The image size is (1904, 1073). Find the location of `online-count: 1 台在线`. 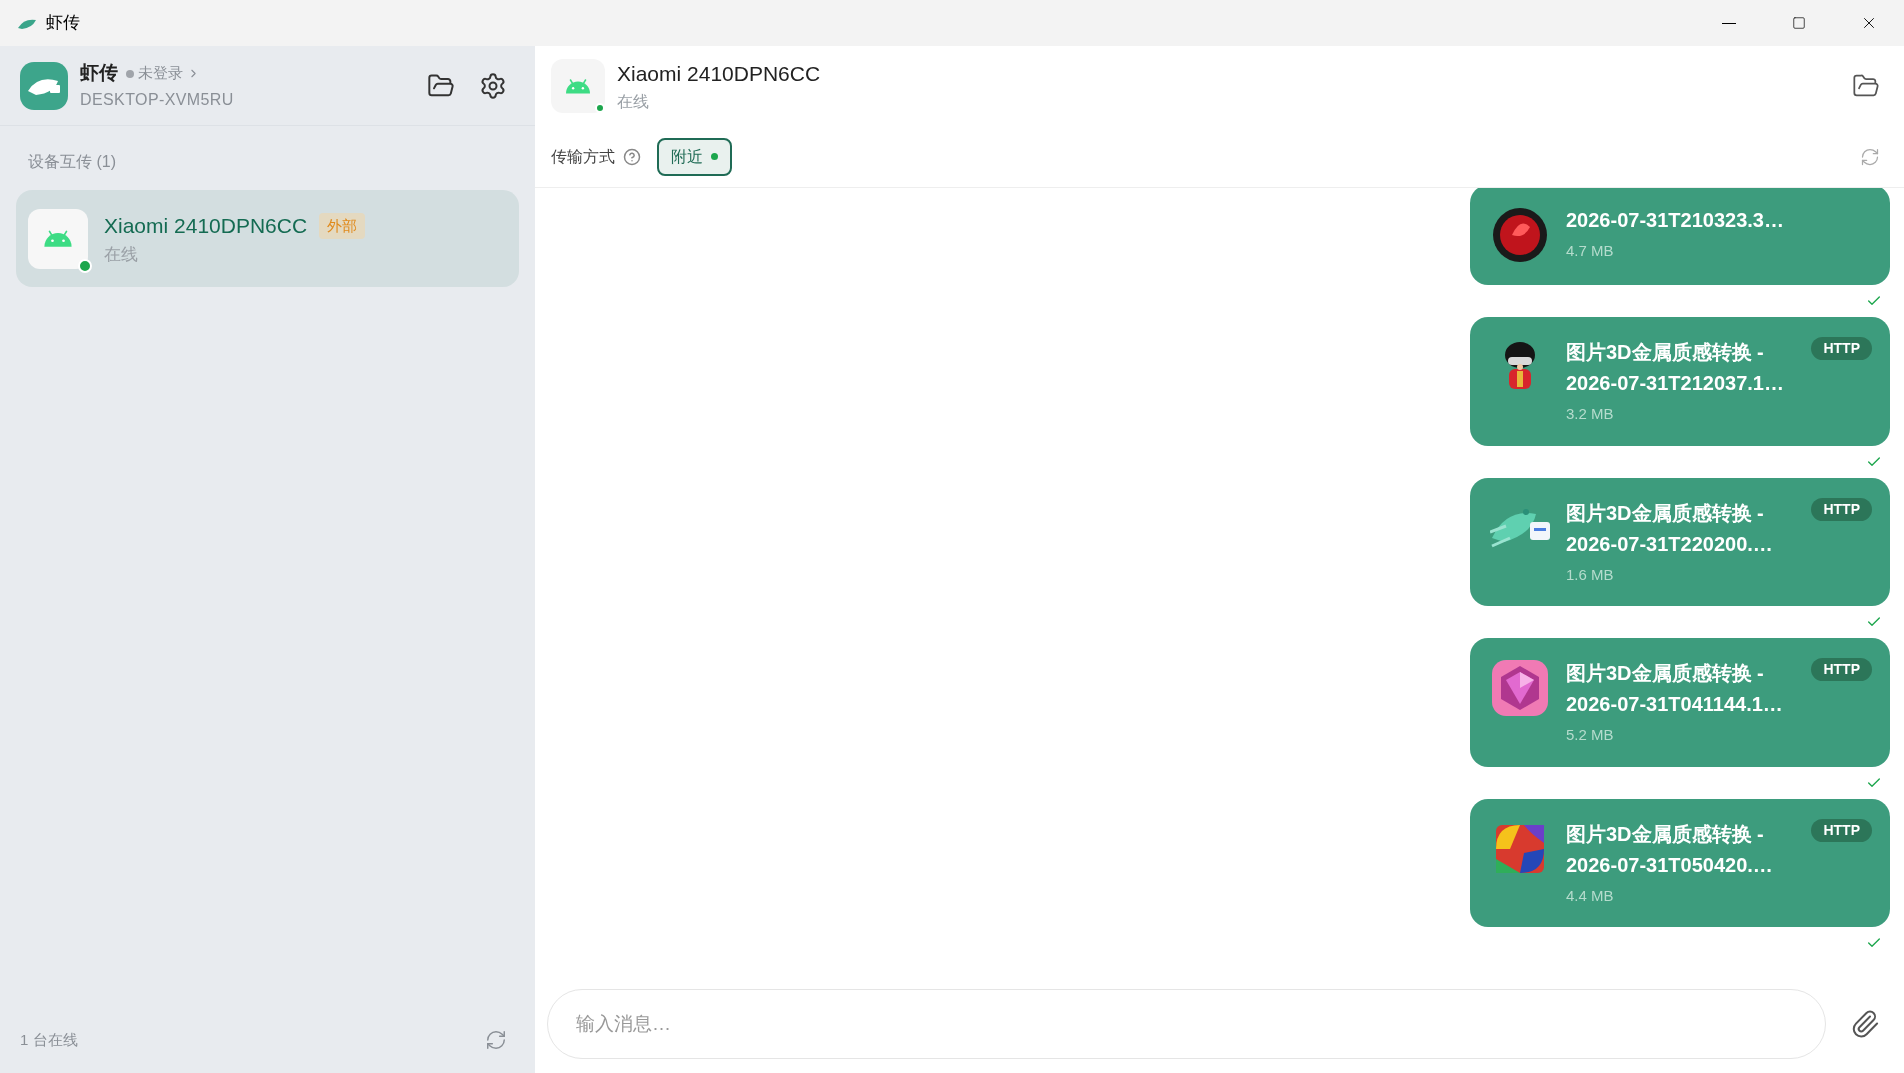

online-count: 1 台在线 is located at coordinates (49, 1039).